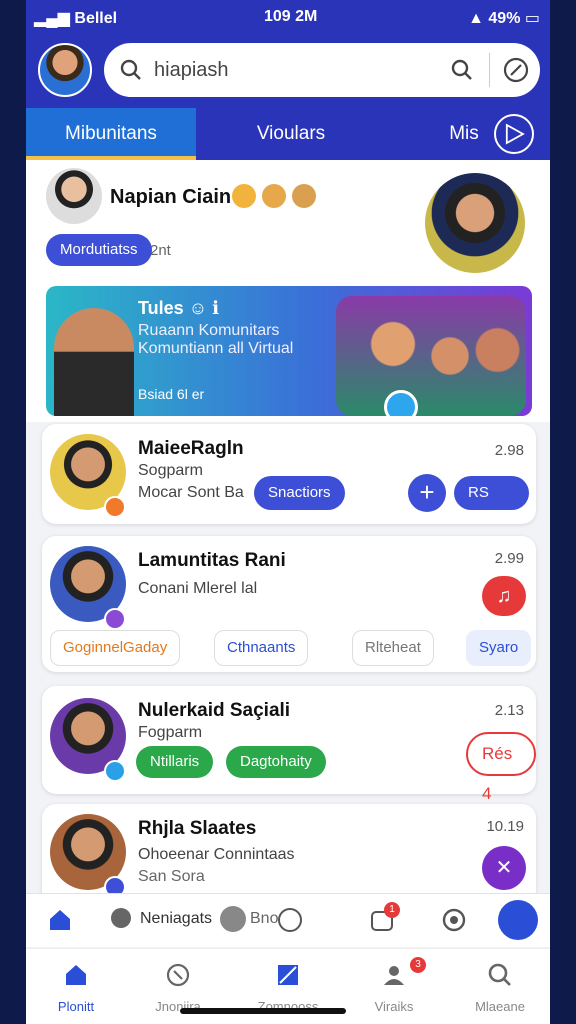 This screenshot has width=576, height=1024. Describe the element at coordinates (464, 134) in the screenshot. I see `tab-mis: Mis` at that location.